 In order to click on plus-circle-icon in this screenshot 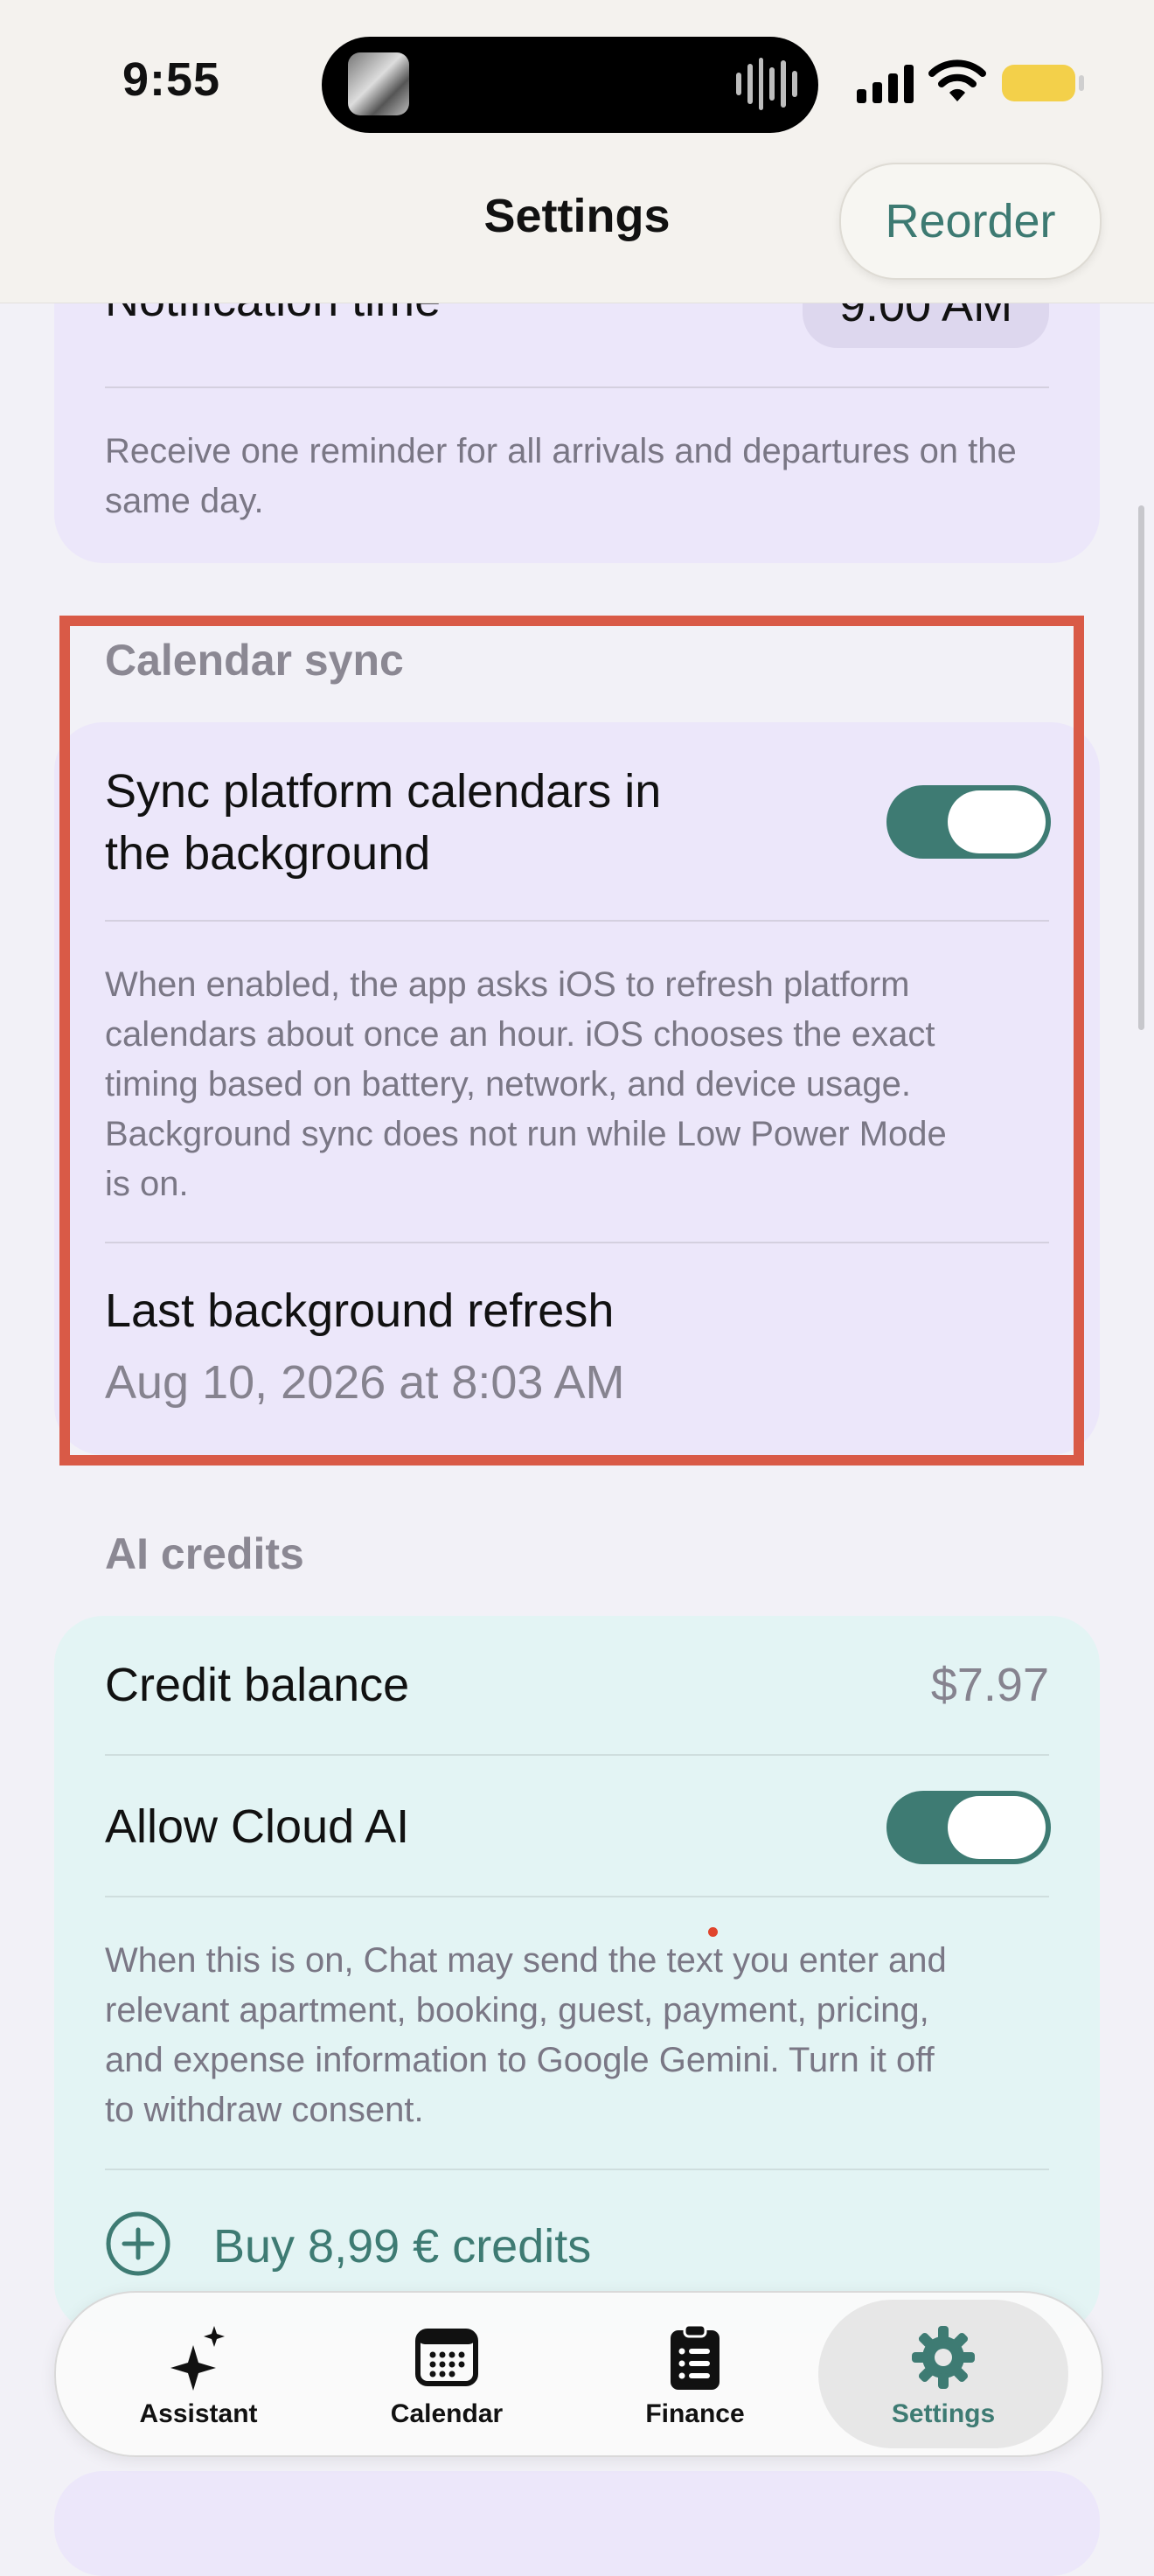, I will do `click(138, 2245)`.